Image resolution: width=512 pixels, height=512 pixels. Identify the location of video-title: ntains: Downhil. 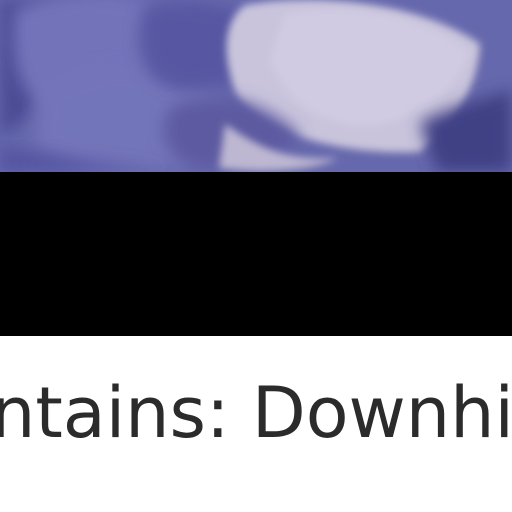
(256, 413).